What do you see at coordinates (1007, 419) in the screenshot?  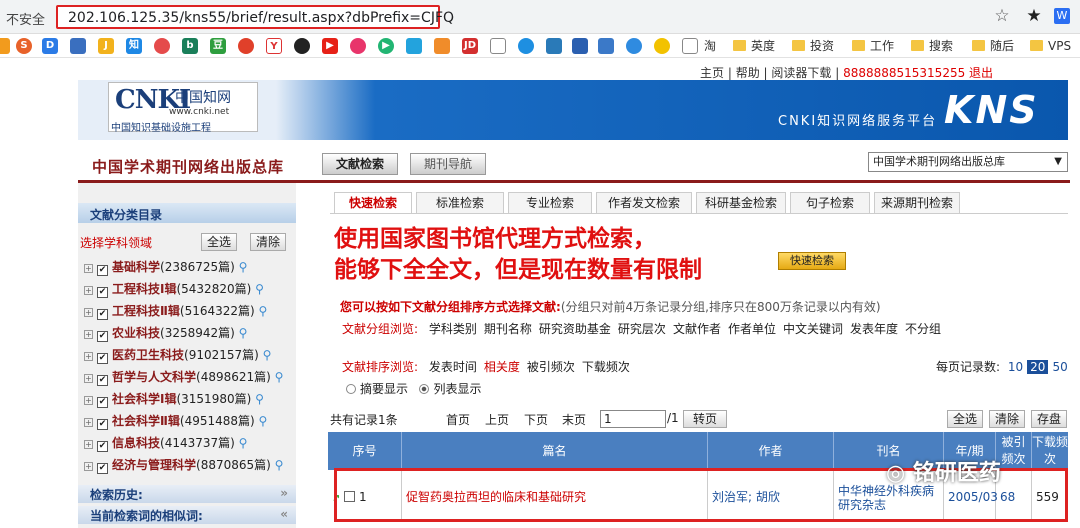 I see `clear-results-button: 清除` at bounding box center [1007, 419].